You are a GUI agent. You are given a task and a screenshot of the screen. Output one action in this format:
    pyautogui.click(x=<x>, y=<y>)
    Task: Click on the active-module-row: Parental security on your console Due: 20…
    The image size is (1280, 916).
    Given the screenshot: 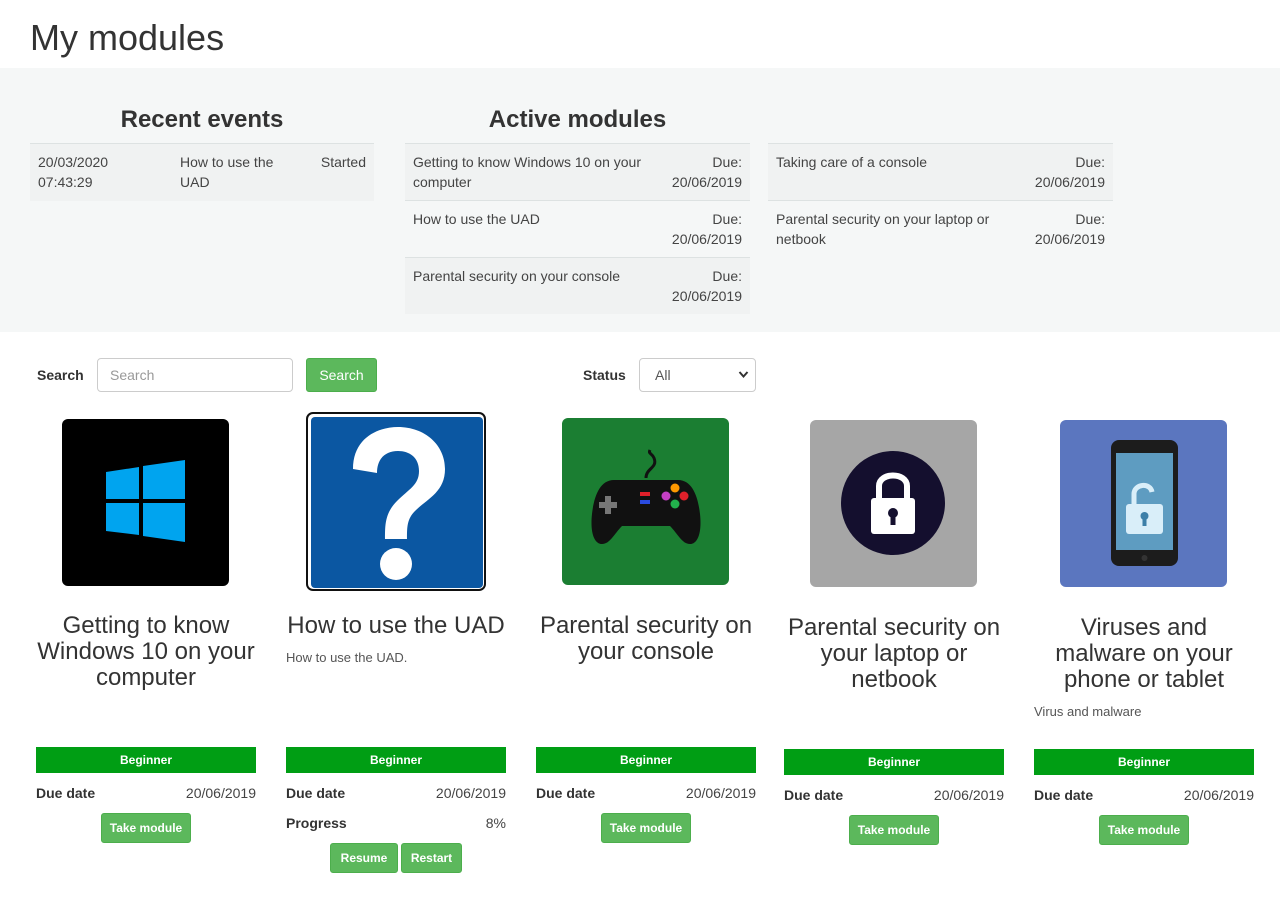 What is the action you would take?
    pyautogui.click(x=577, y=285)
    